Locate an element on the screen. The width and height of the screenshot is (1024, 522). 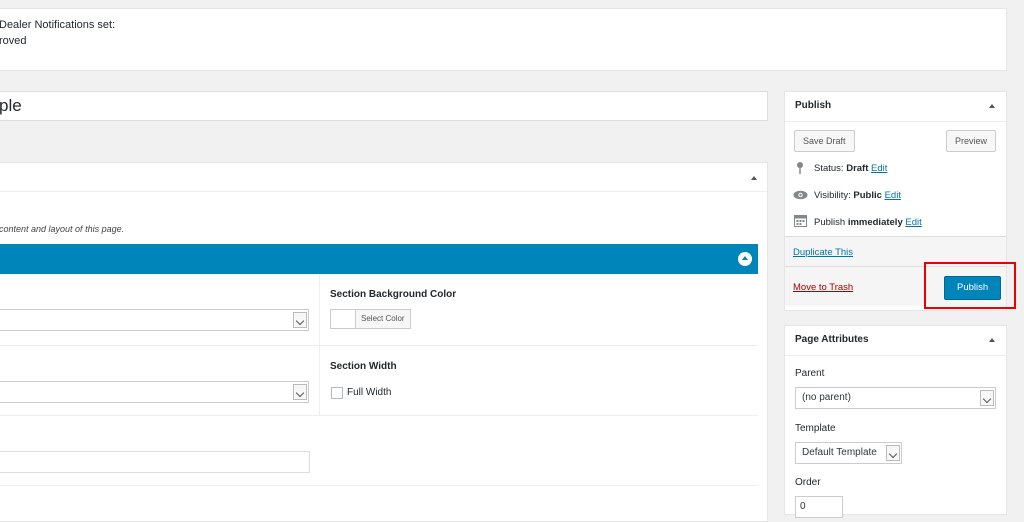
page-attributes-header: Page Attributes is located at coordinates (895, 341).